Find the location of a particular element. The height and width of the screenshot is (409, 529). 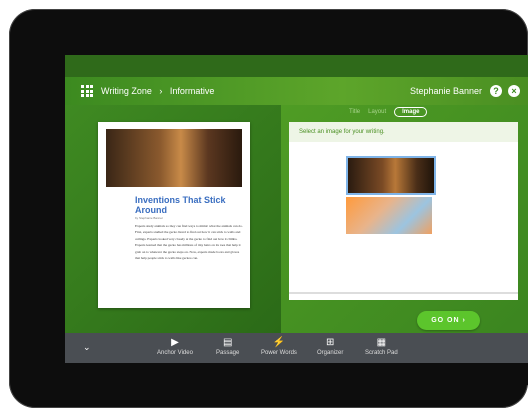

image-option-gecko is located at coordinates (391, 175).